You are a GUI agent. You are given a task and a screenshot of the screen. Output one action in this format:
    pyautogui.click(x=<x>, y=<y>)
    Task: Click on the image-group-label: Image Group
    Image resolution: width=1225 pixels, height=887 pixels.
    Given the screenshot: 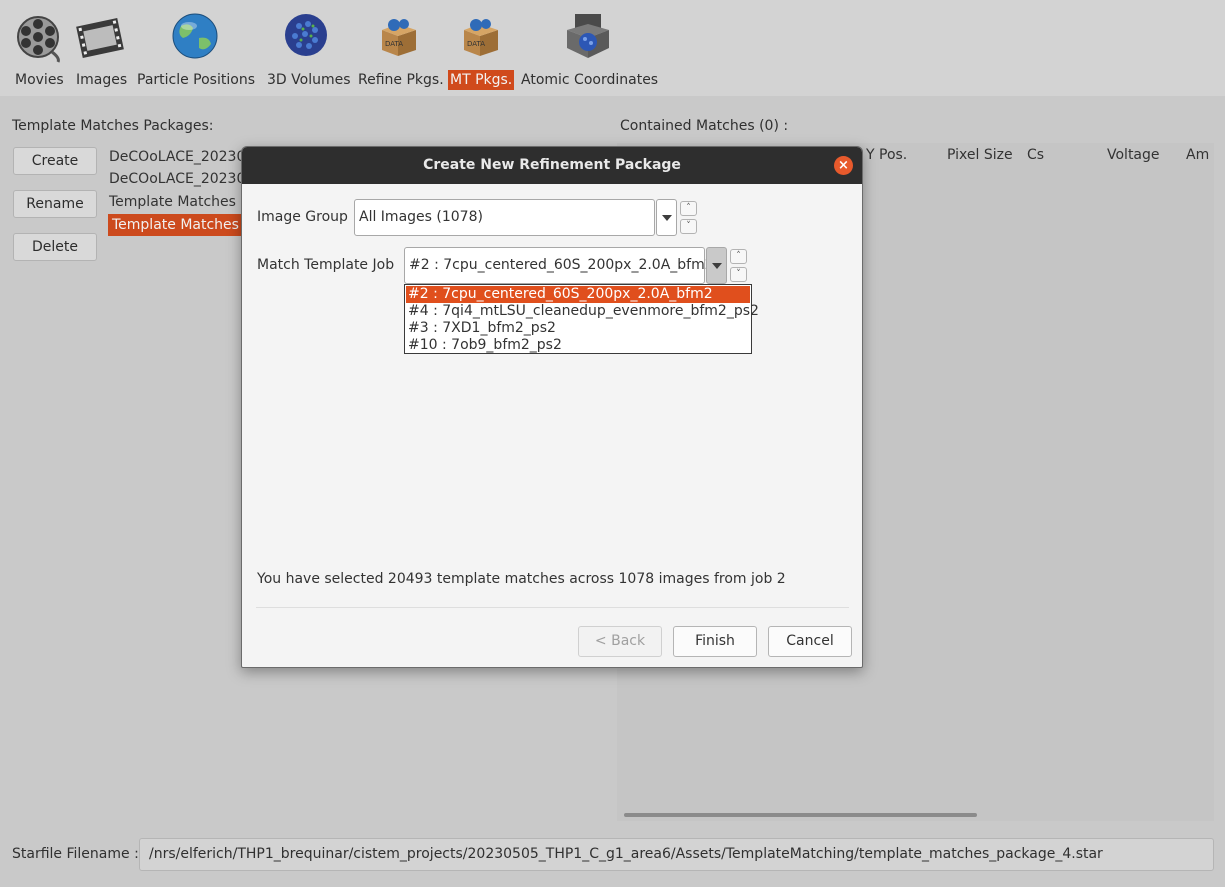 What is the action you would take?
    pyautogui.click(x=302, y=217)
    